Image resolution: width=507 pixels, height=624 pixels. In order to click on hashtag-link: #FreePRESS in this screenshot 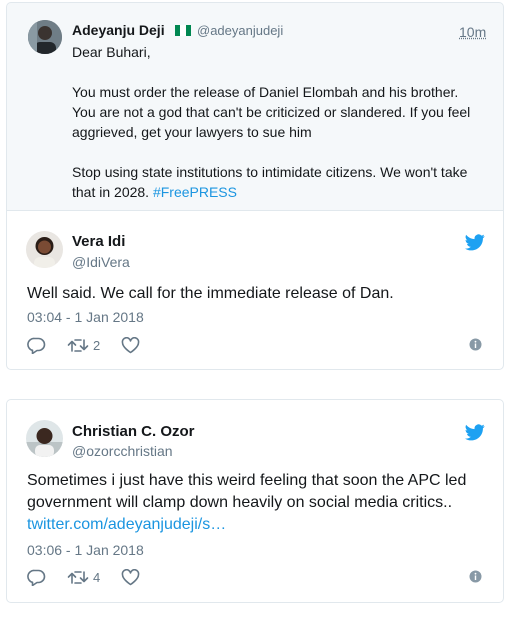, I will do `click(195, 192)`.